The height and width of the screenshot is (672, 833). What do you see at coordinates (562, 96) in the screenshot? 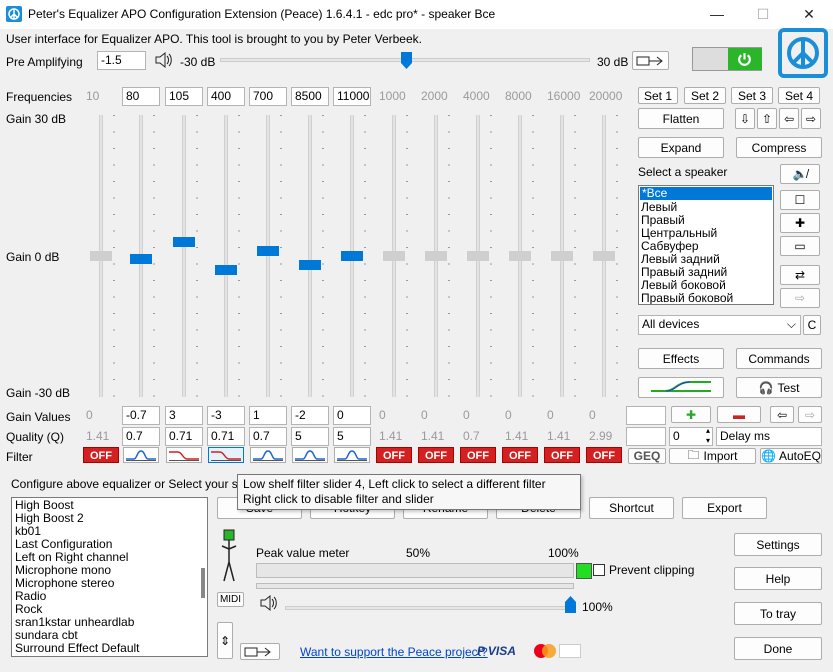
I see `frequency-input: 16000` at bounding box center [562, 96].